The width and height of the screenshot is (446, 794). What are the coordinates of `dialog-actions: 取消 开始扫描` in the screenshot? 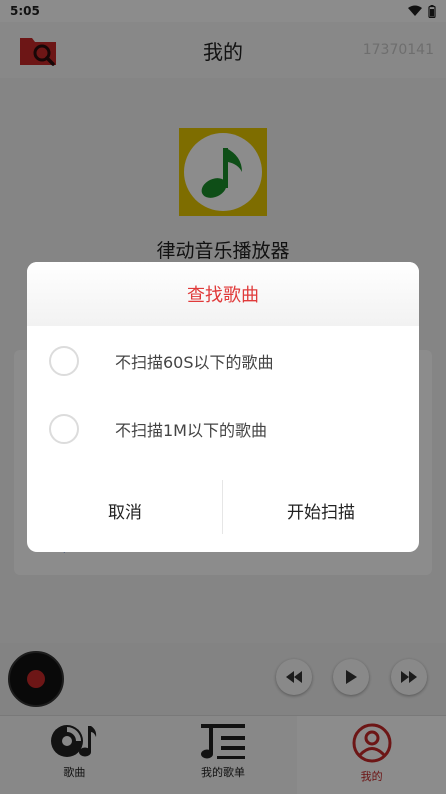 It's located at (223, 510).